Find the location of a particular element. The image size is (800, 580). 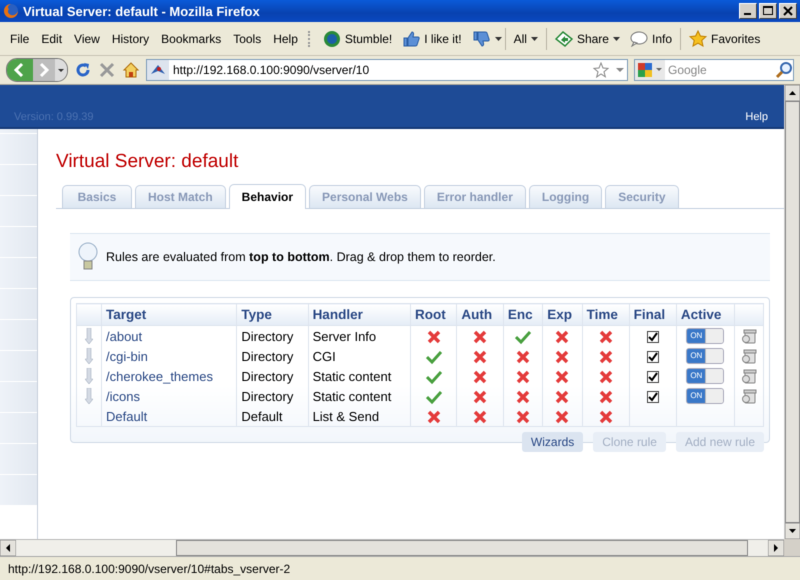

rule-target-link: /about is located at coordinates (169, 336).